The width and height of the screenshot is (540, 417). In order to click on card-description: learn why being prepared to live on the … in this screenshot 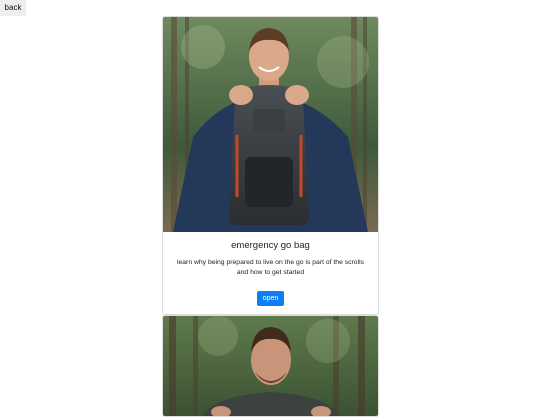, I will do `click(270, 267)`.